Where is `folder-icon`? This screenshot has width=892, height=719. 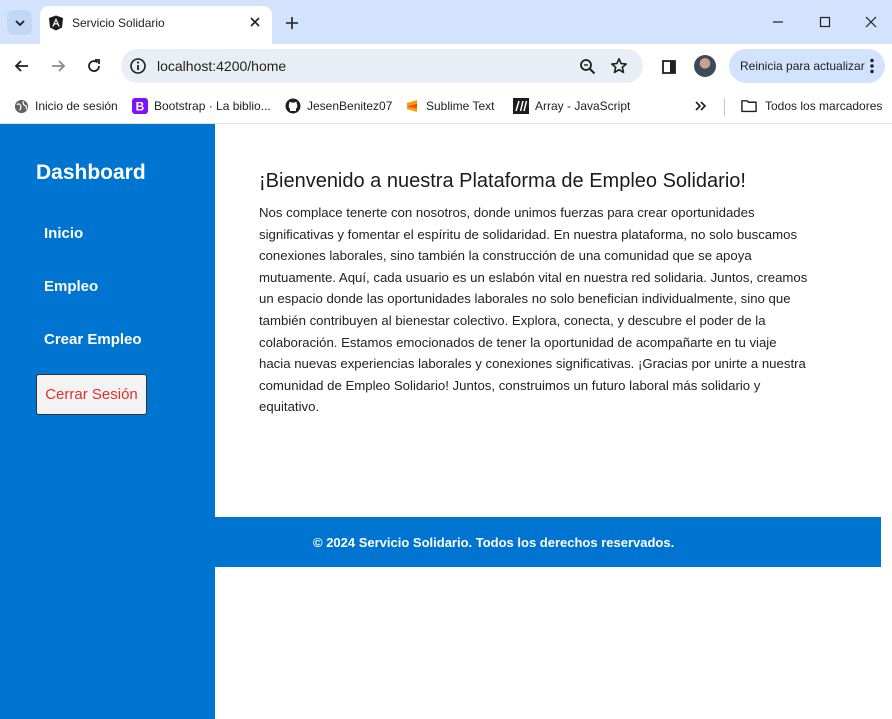 folder-icon is located at coordinates (749, 106).